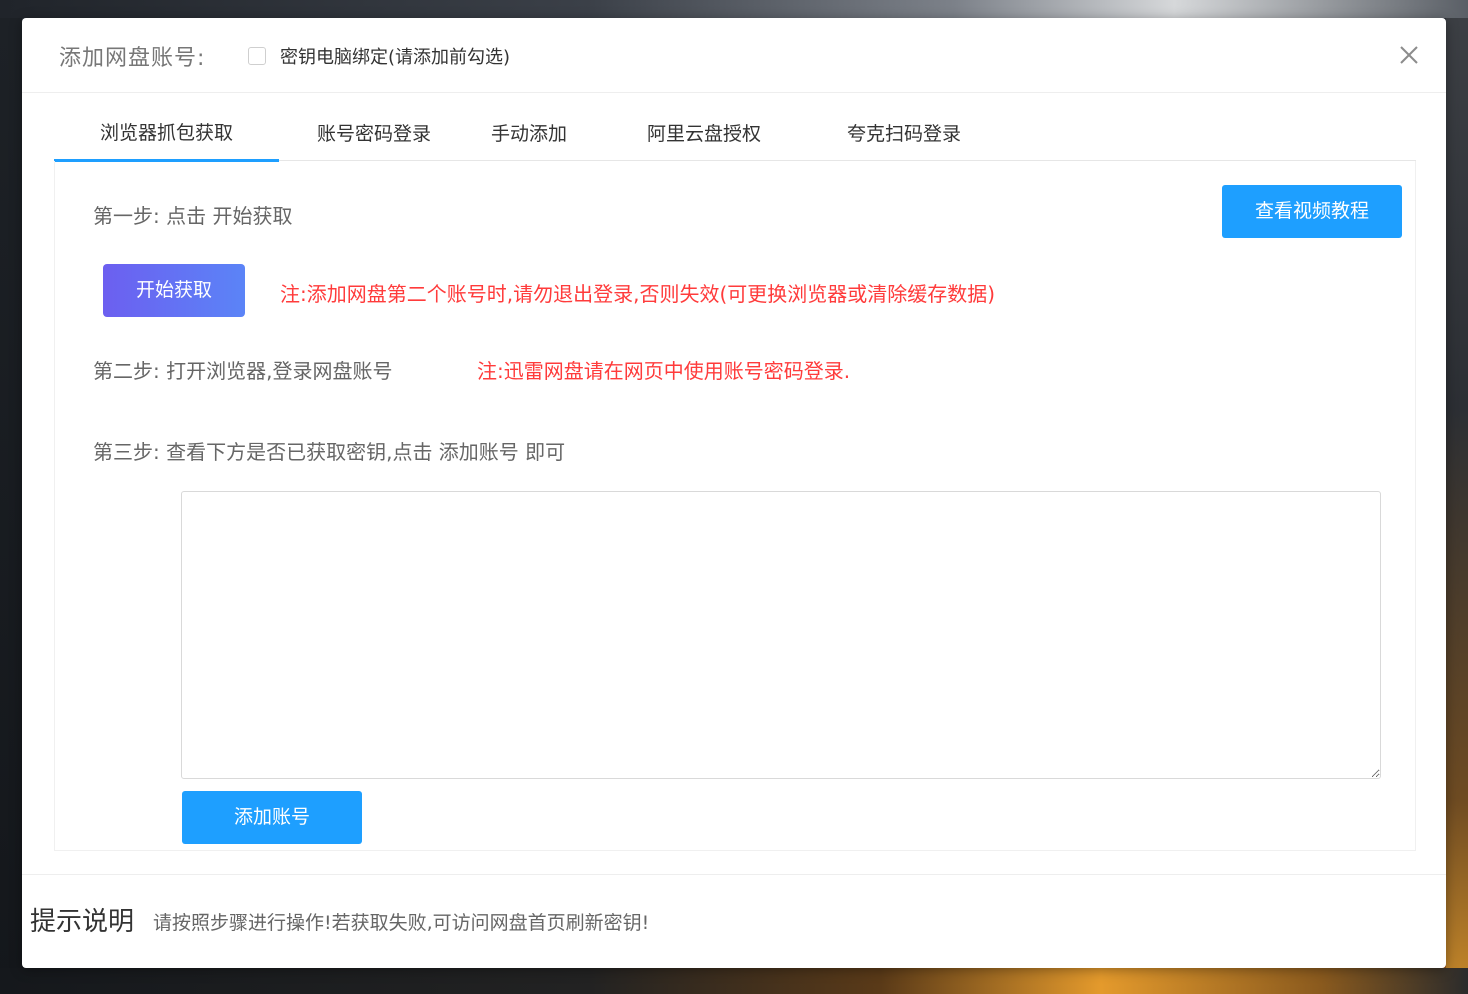 The height and width of the screenshot is (994, 1468). Describe the element at coordinates (734, 55) in the screenshot. I see `dialog-header: 添加网盘账号: 密钥电脑绑定(请添加前勾选)` at that location.